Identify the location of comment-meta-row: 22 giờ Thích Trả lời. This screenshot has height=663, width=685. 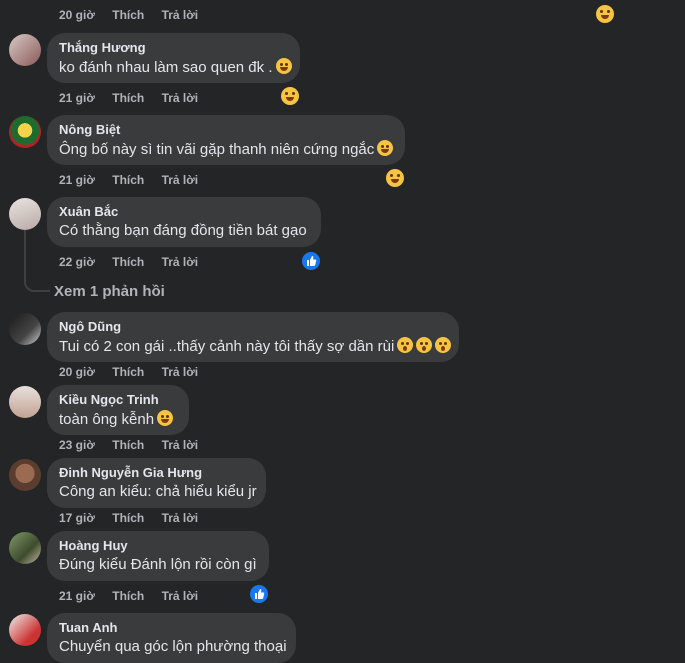
(128, 262).